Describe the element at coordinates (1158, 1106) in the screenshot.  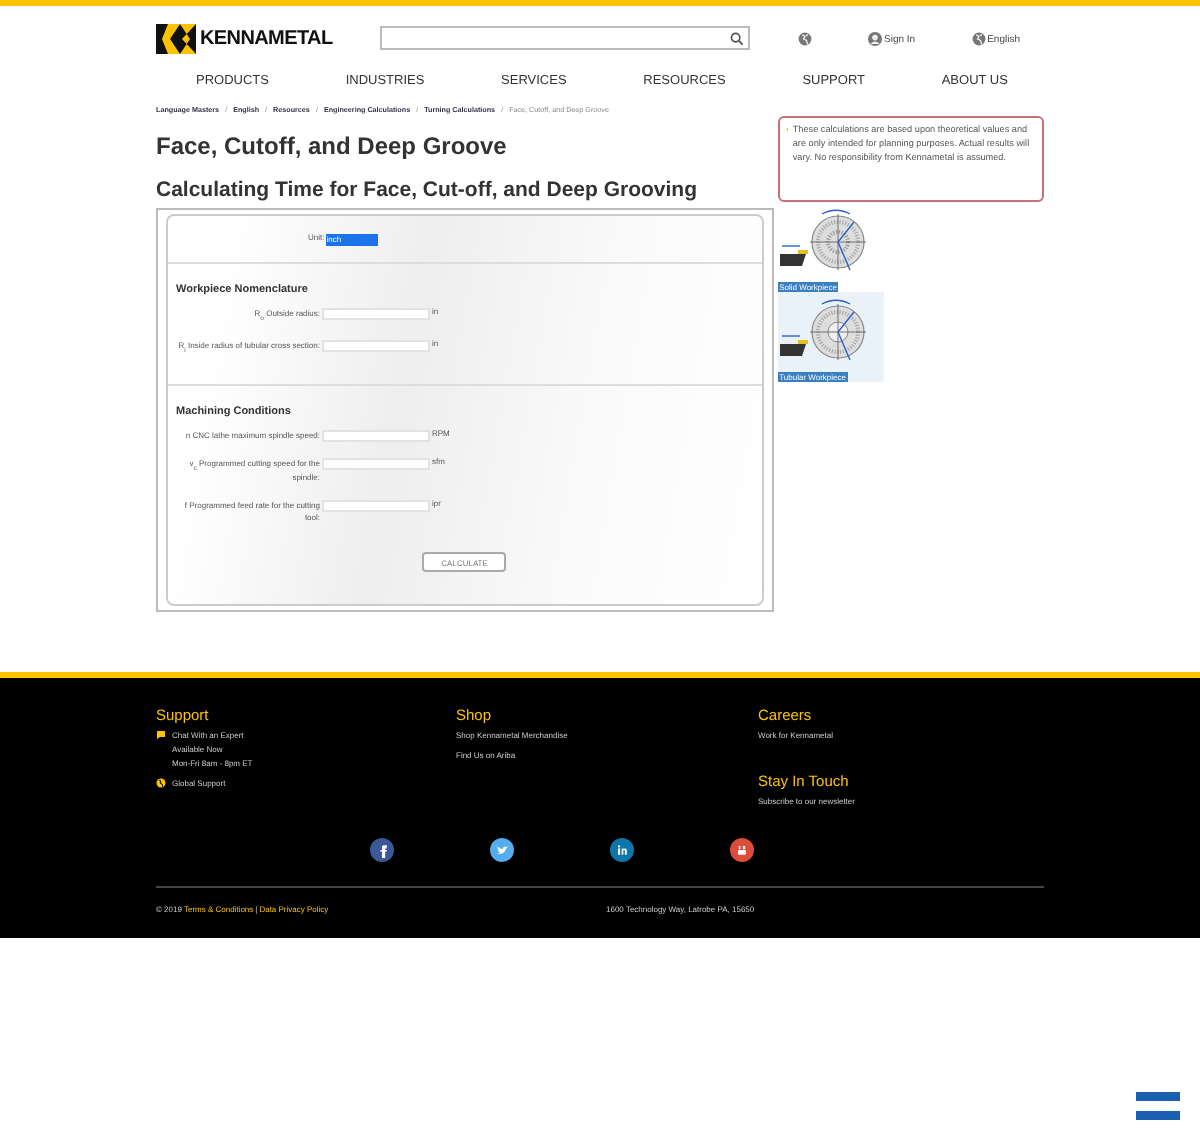
I see `flag-icon` at that location.